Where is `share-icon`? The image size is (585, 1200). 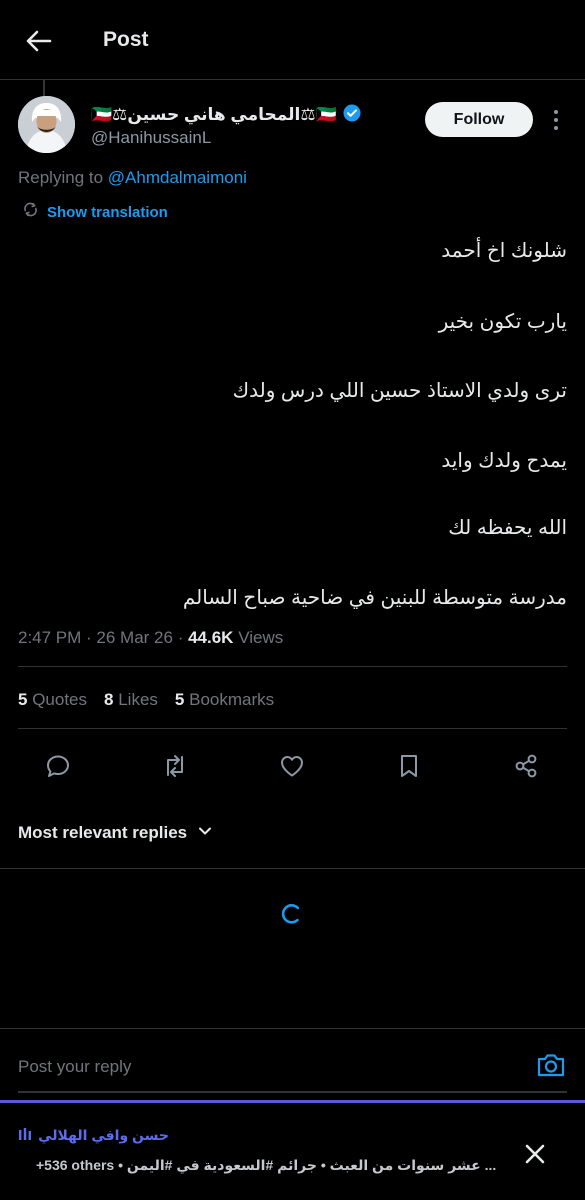
share-icon is located at coordinates (526, 766).